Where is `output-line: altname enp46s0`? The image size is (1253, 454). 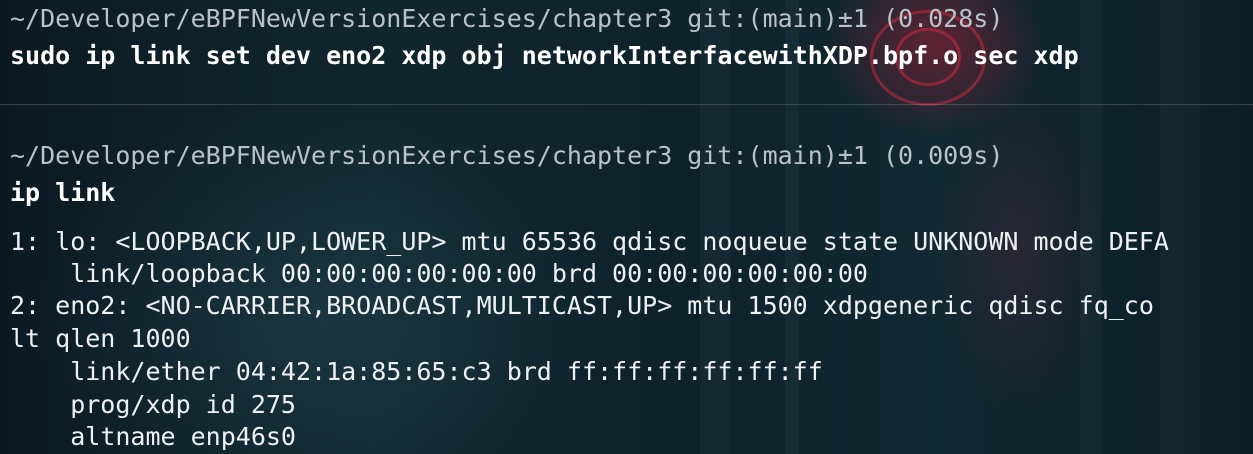 output-line: altname enp46s0 is located at coordinates (153, 436).